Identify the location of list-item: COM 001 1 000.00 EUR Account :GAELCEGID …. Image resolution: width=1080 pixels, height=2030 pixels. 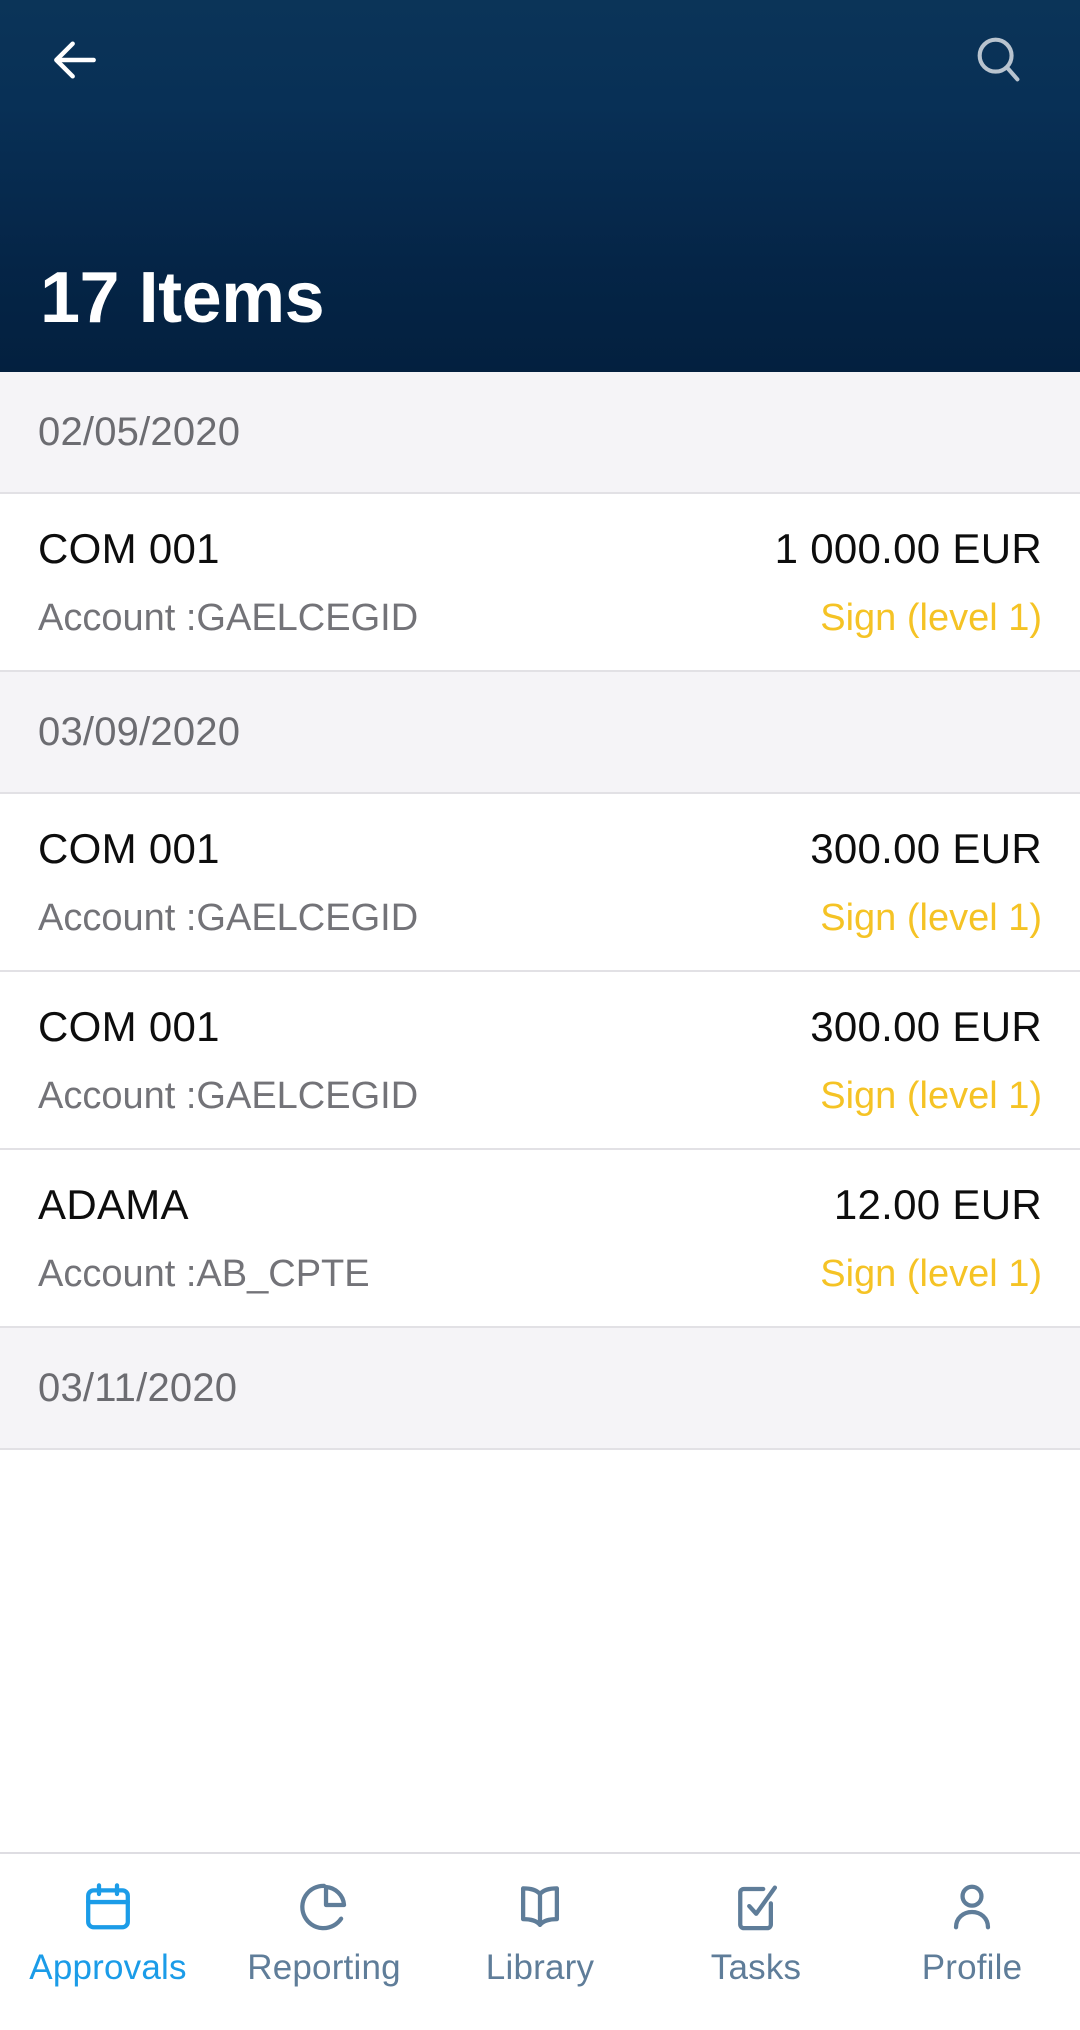
(540, 583).